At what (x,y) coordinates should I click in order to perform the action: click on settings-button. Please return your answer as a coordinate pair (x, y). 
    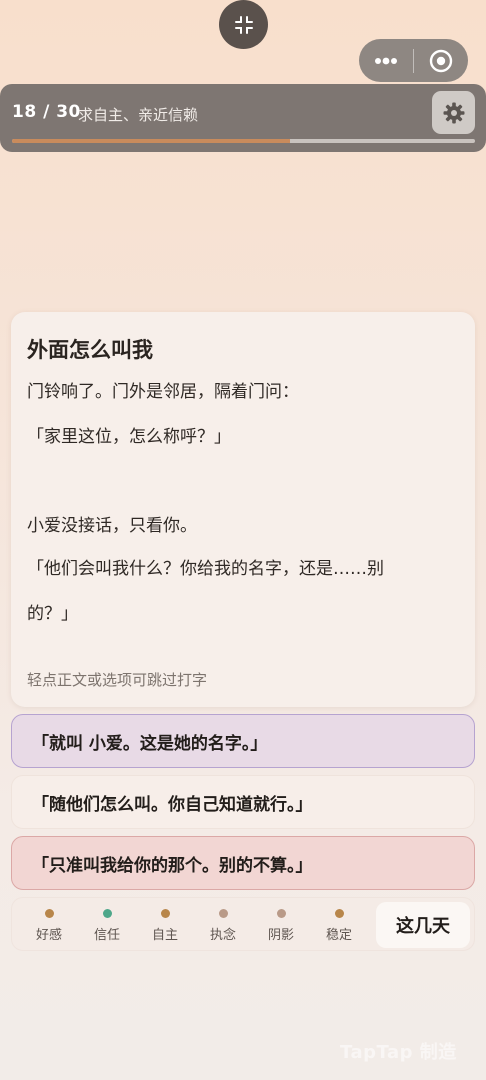
    Looking at the image, I should click on (453, 112).